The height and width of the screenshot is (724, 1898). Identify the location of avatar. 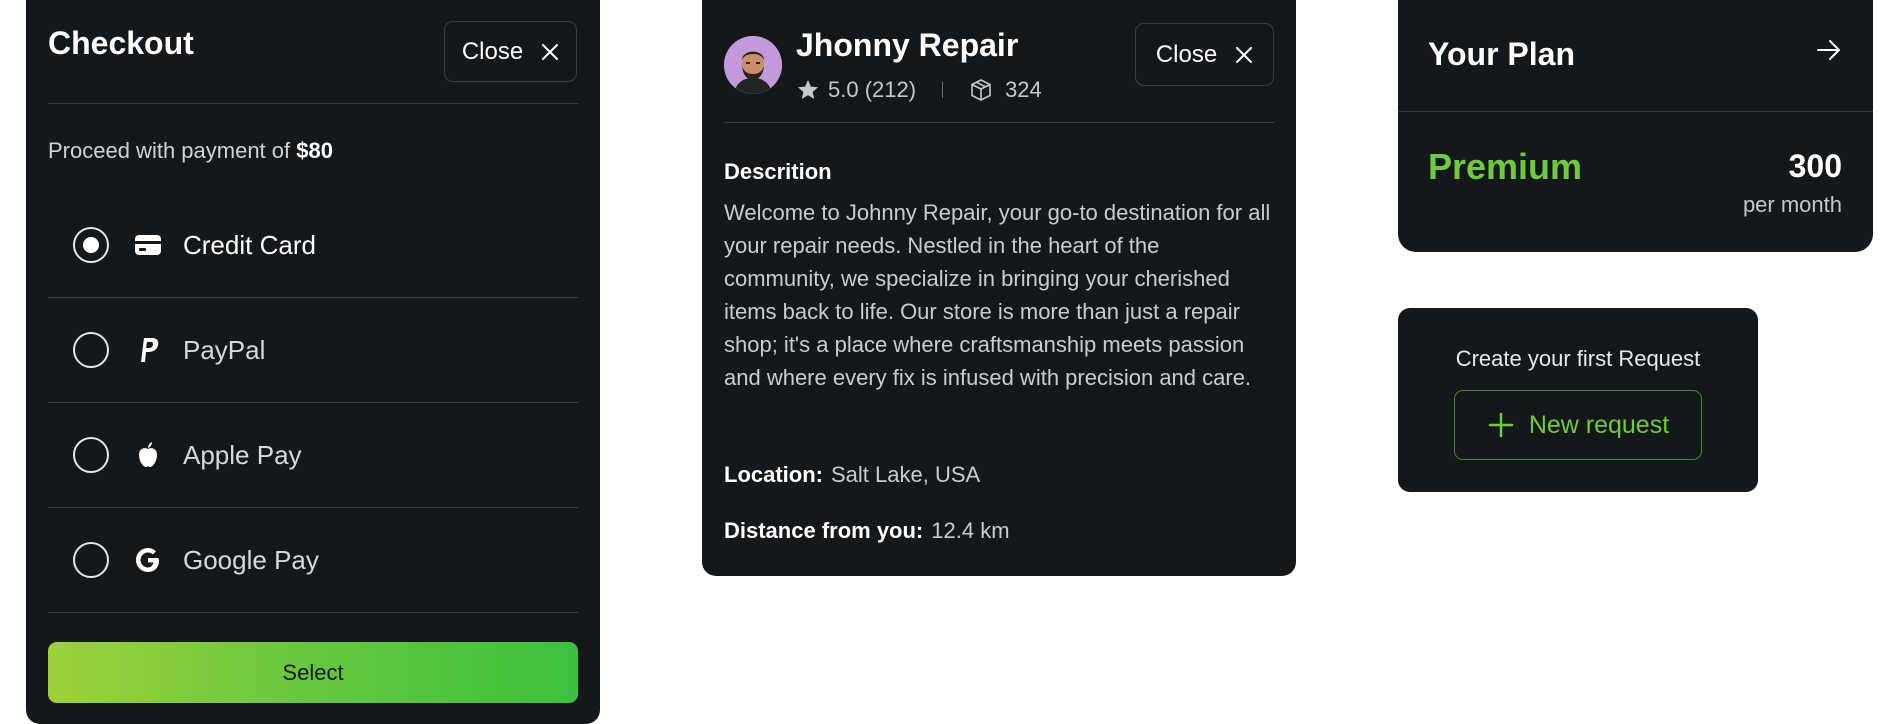
(753, 65).